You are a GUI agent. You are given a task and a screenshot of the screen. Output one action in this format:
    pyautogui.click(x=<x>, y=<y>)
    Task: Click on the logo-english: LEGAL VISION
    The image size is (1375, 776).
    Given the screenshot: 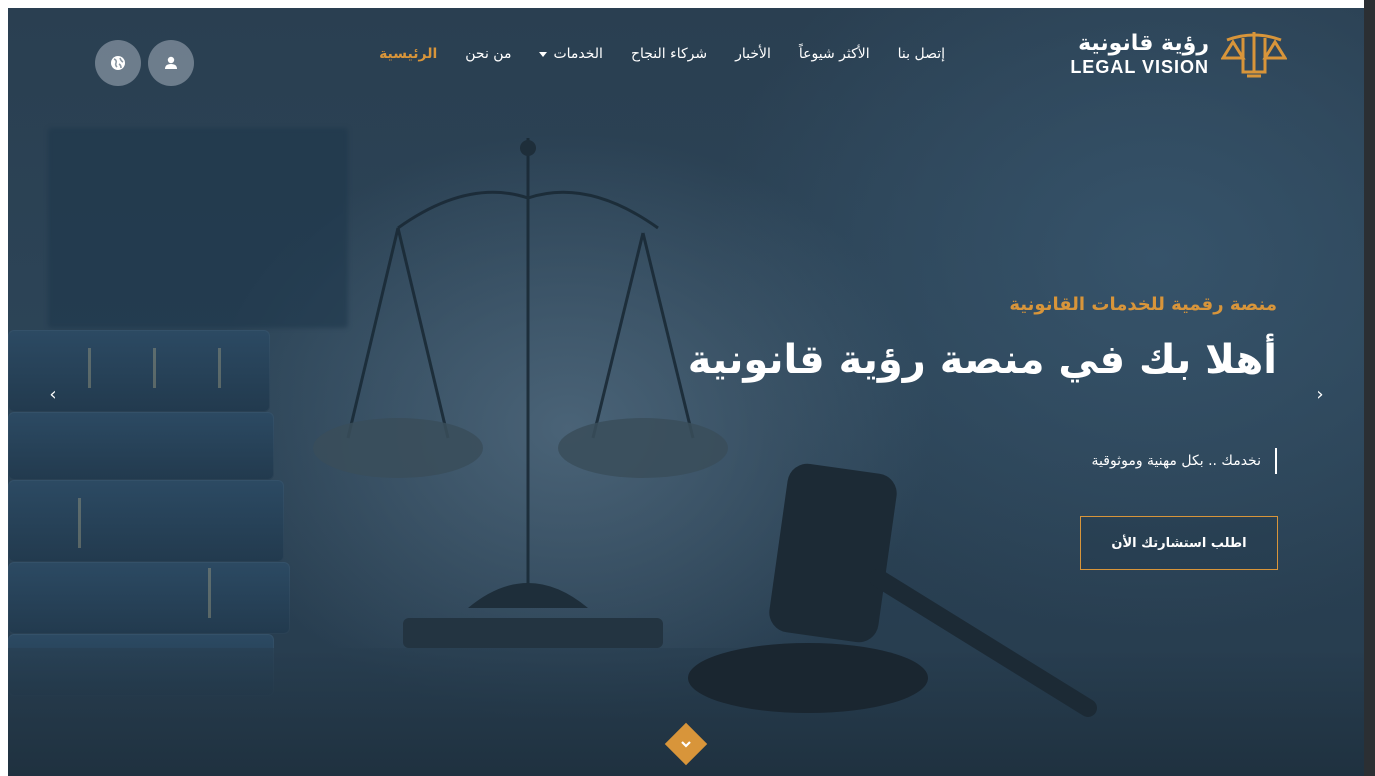 What is the action you would take?
    pyautogui.click(x=1139, y=67)
    